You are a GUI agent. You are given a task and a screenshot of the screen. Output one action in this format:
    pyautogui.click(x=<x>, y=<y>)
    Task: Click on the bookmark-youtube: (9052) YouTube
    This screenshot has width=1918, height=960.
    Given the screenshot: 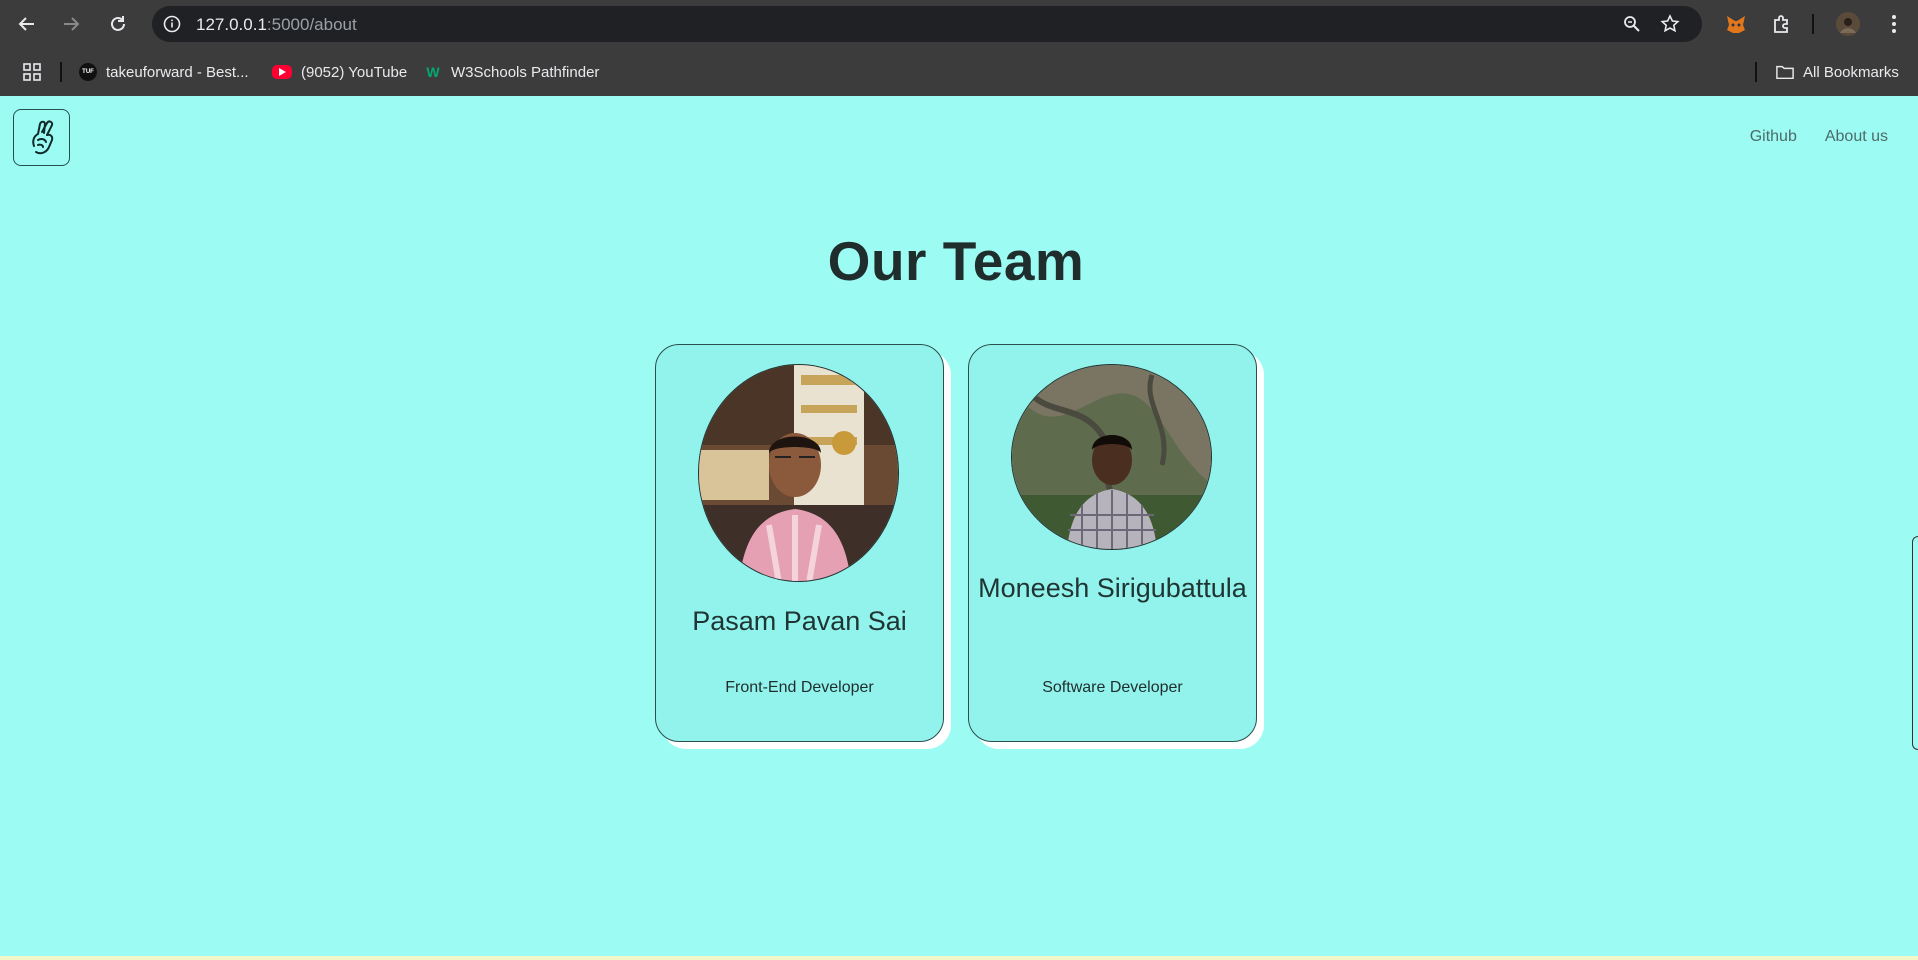 What is the action you would take?
    pyautogui.click(x=339, y=72)
    